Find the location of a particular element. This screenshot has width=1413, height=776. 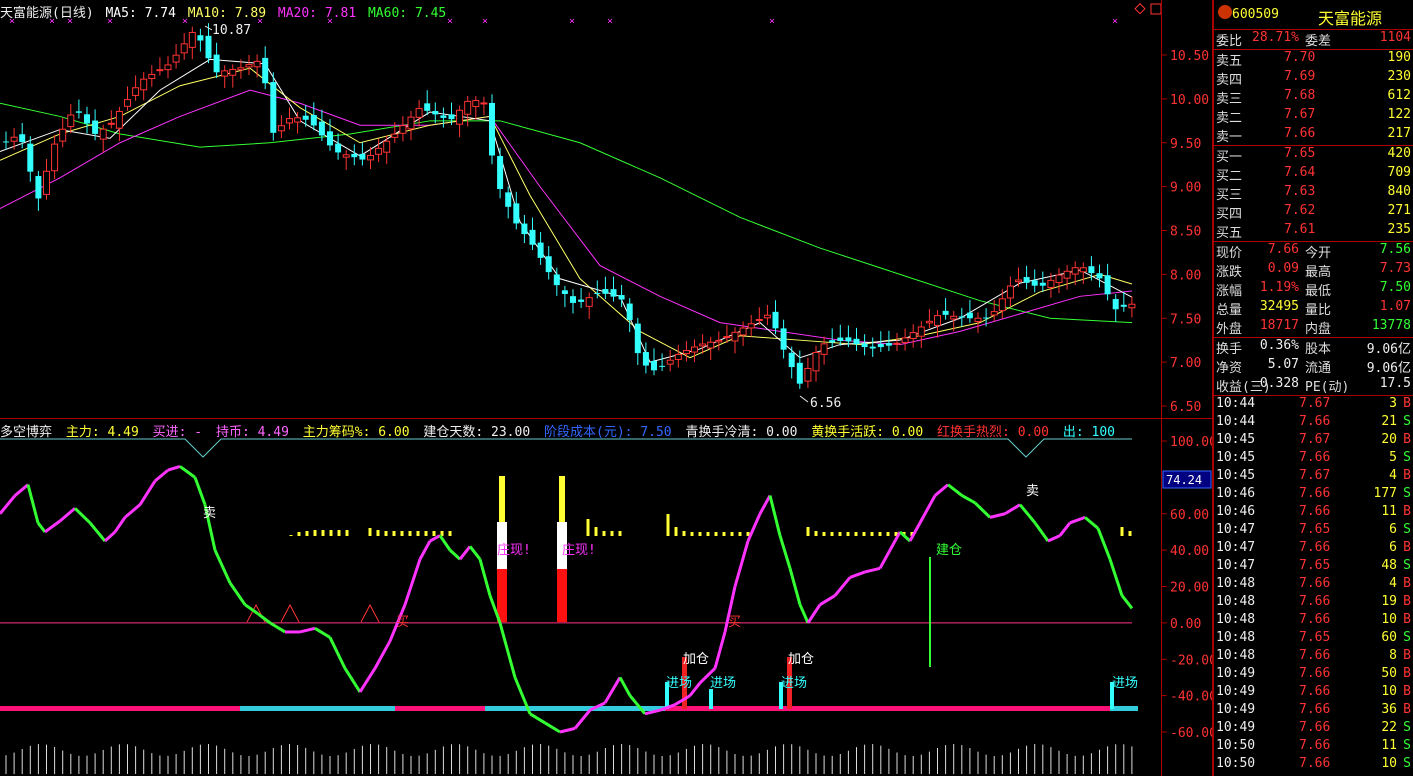

ask-price: 7.70 is located at coordinates (1300, 57).